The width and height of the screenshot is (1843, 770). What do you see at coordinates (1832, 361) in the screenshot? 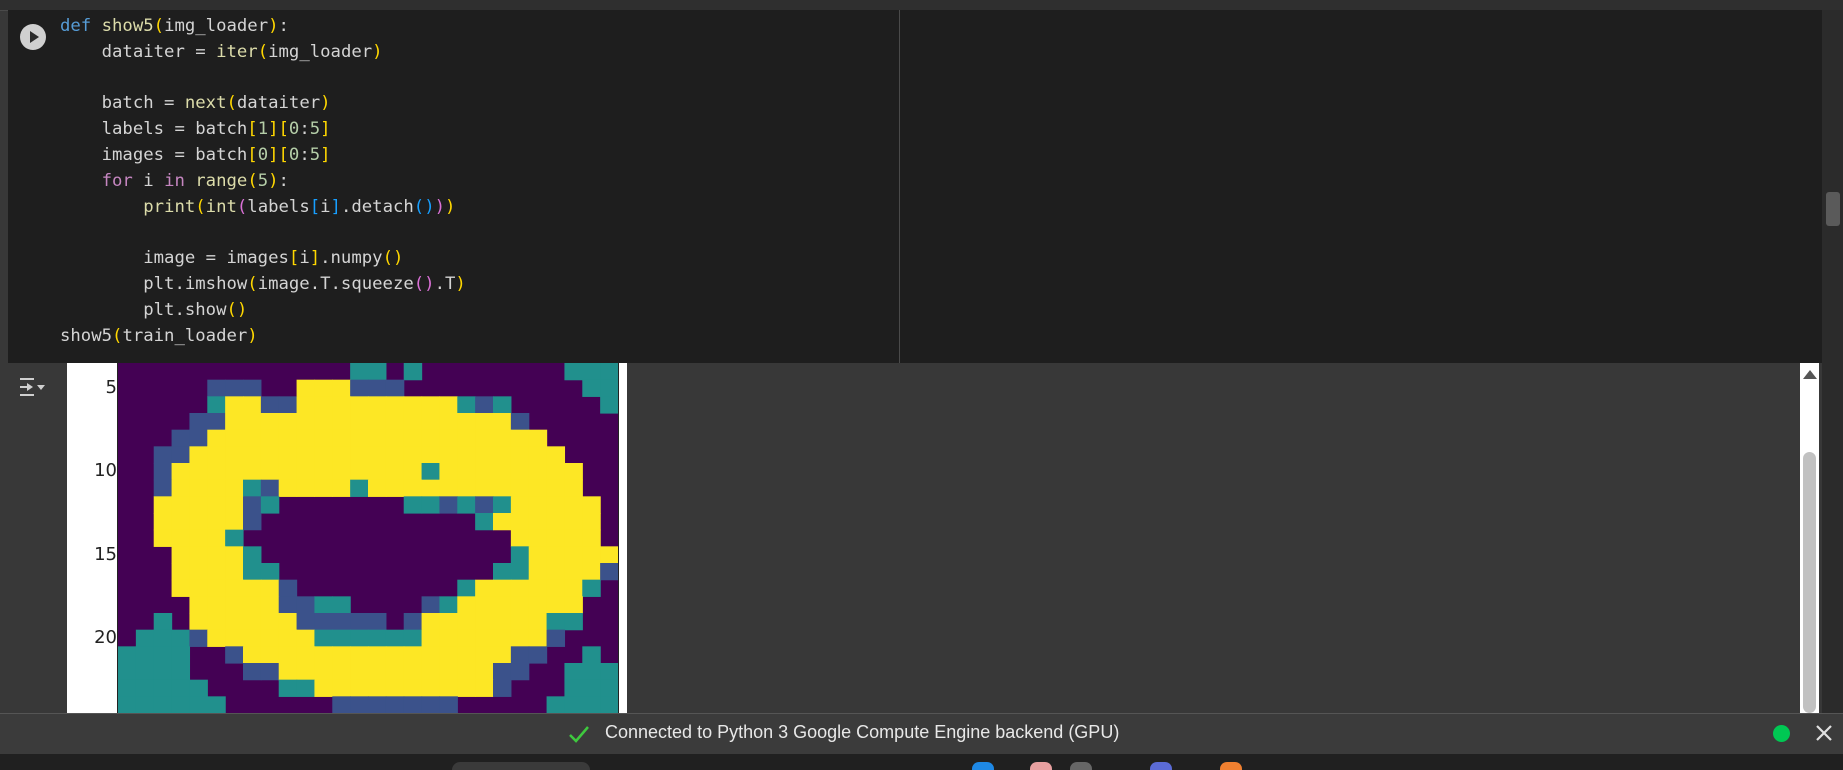
I see `notebook-scrollbar` at bounding box center [1832, 361].